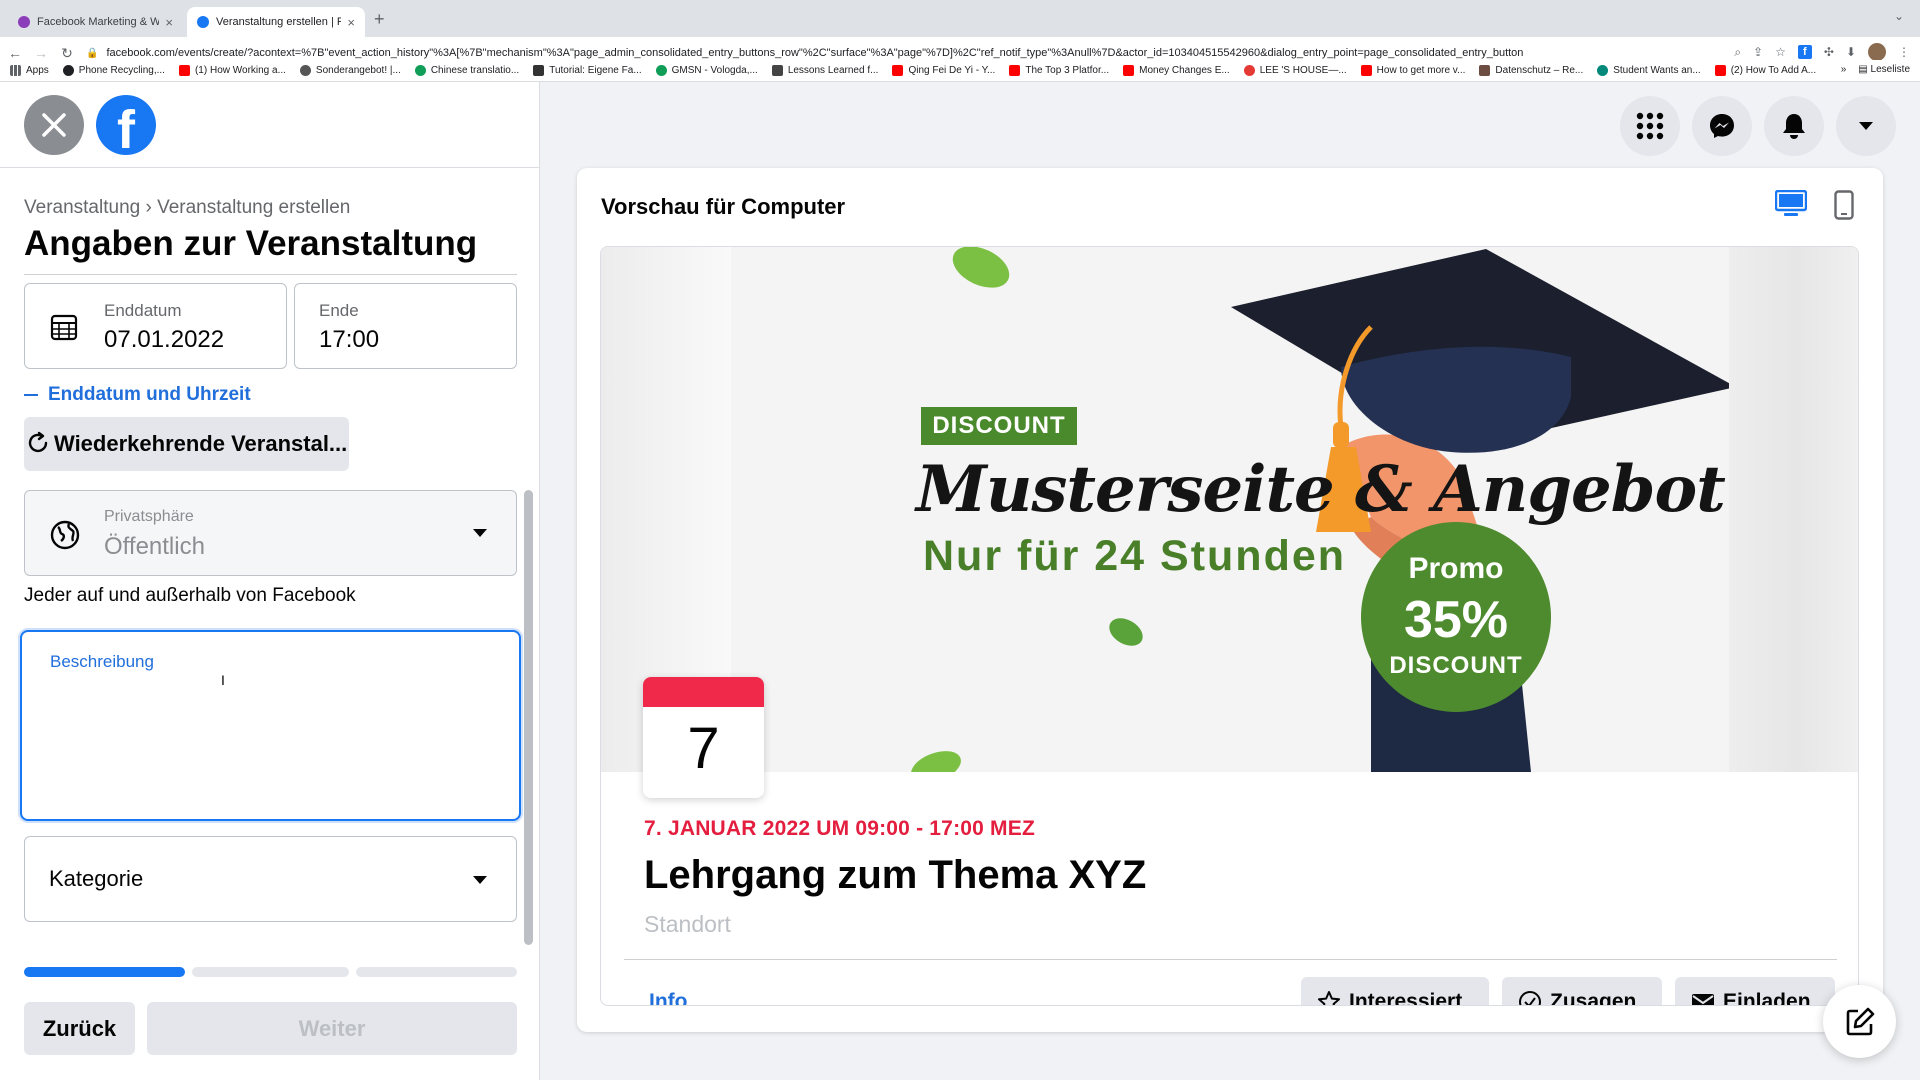 This screenshot has height=1080, width=1920. I want to click on mobile-icon, so click(1844, 205).